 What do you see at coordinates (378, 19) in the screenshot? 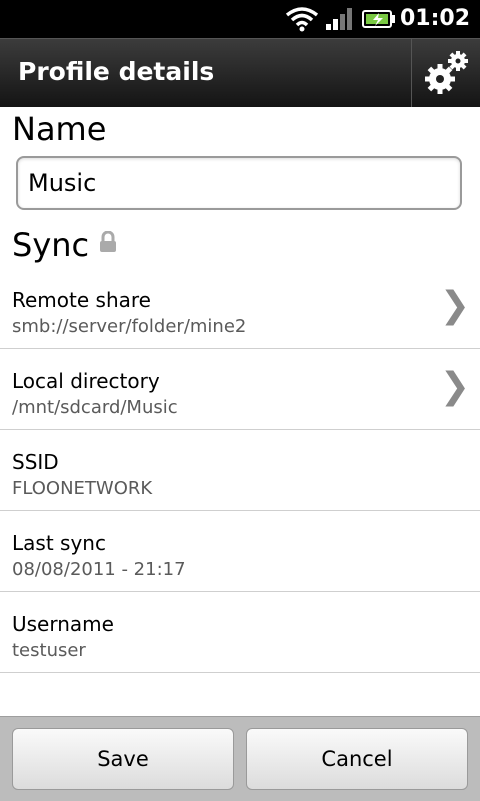
I see `battery-charging-icon` at bounding box center [378, 19].